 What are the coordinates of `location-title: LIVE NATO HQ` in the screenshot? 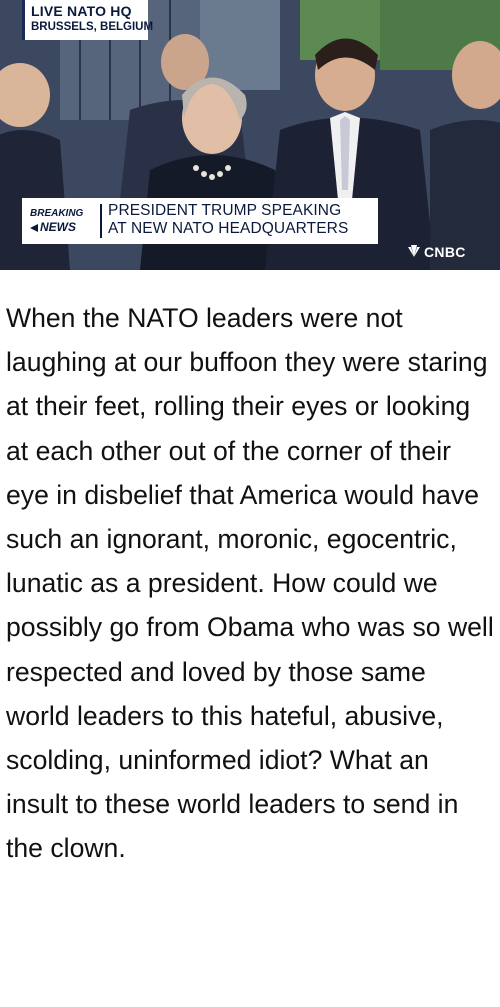 It's located at (81, 11).